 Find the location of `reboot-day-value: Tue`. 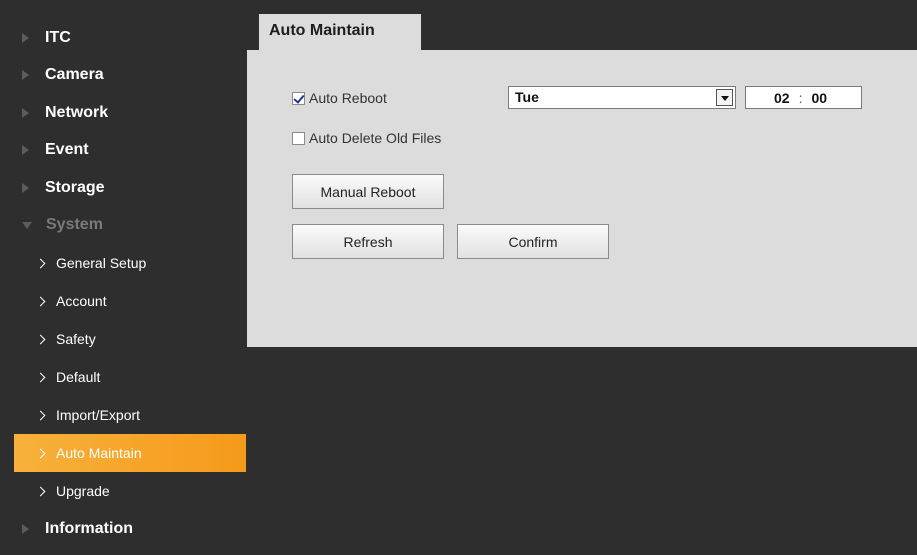

reboot-day-value: Tue is located at coordinates (527, 97).